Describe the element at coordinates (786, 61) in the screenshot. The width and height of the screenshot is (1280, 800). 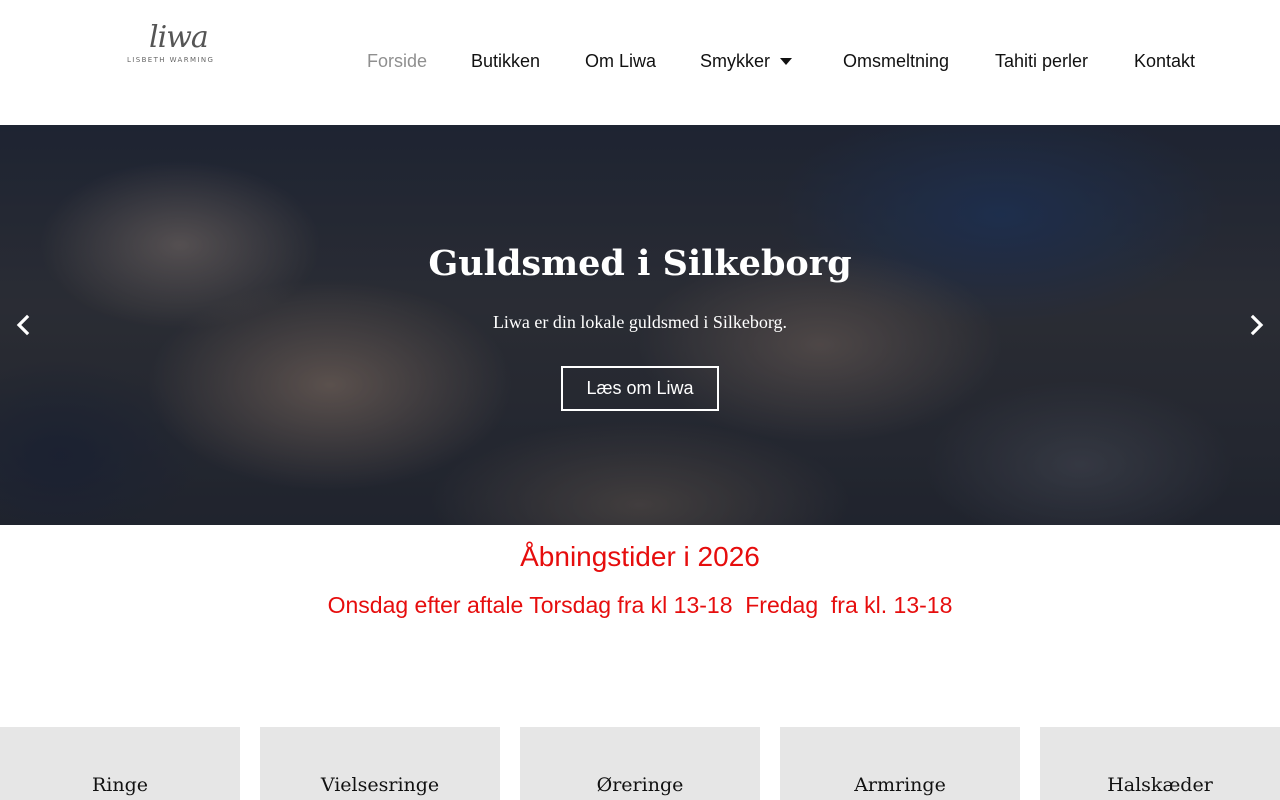
I see `caret-down-icon` at that location.